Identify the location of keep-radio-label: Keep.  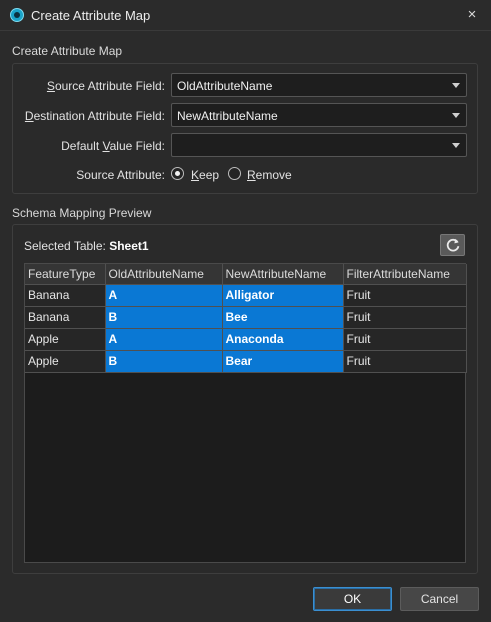
(205, 175).